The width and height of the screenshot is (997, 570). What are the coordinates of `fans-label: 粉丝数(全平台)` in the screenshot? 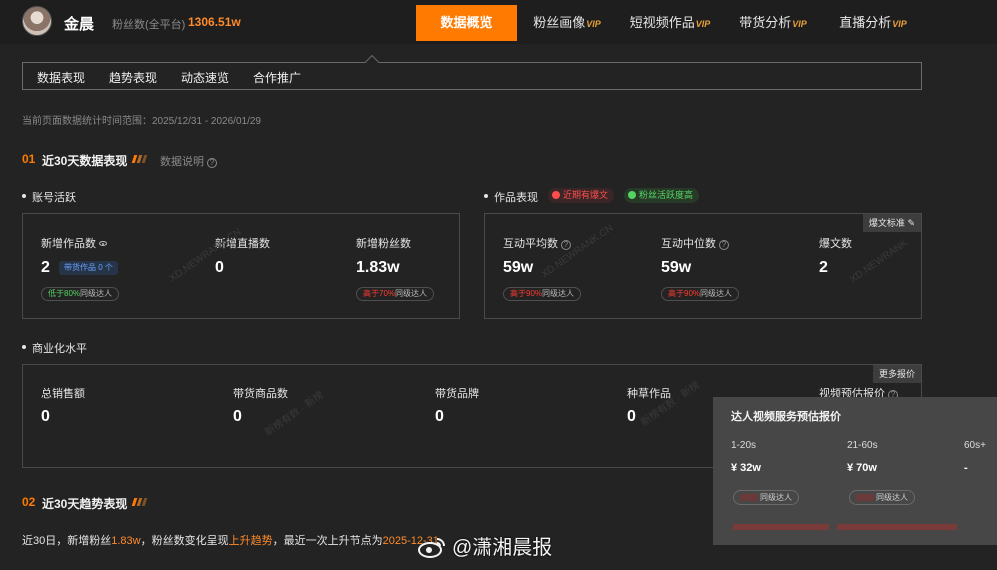 It's located at (149, 25).